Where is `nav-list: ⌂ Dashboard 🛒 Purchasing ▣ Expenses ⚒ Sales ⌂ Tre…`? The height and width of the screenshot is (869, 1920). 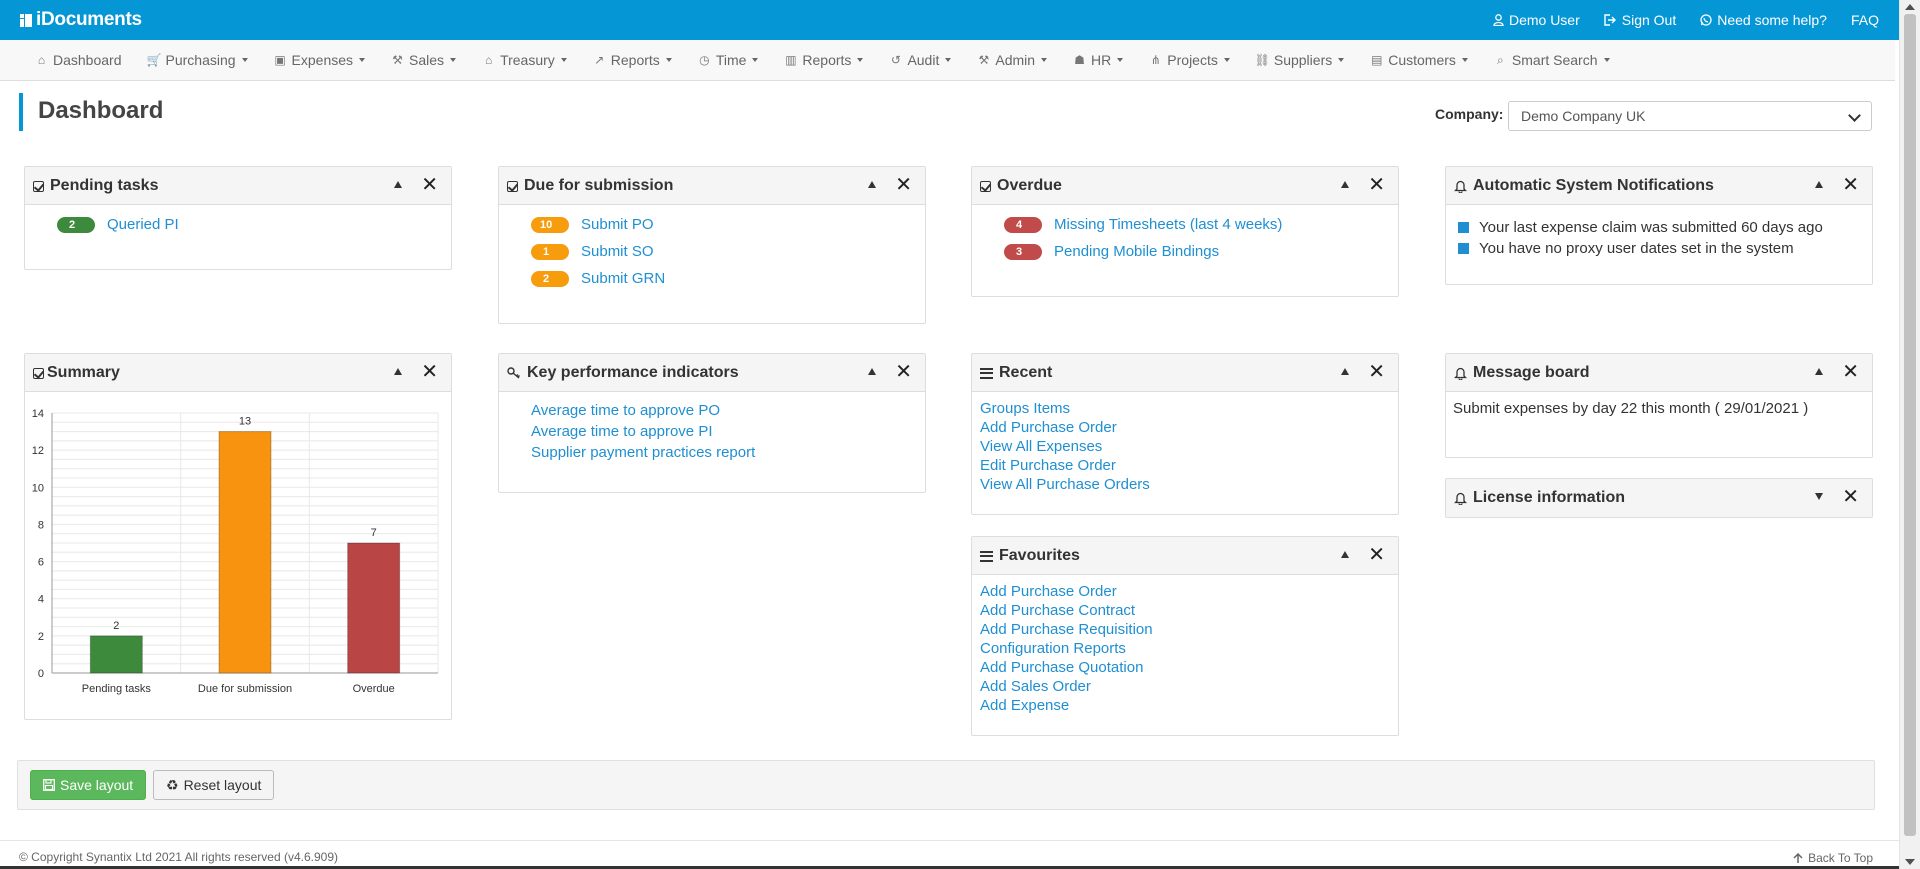
nav-list: ⌂ Dashboard 🛒 Purchasing ▣ Expenses ⚒ Sales ⌂ Tre… is located at coordinates (835, 60).